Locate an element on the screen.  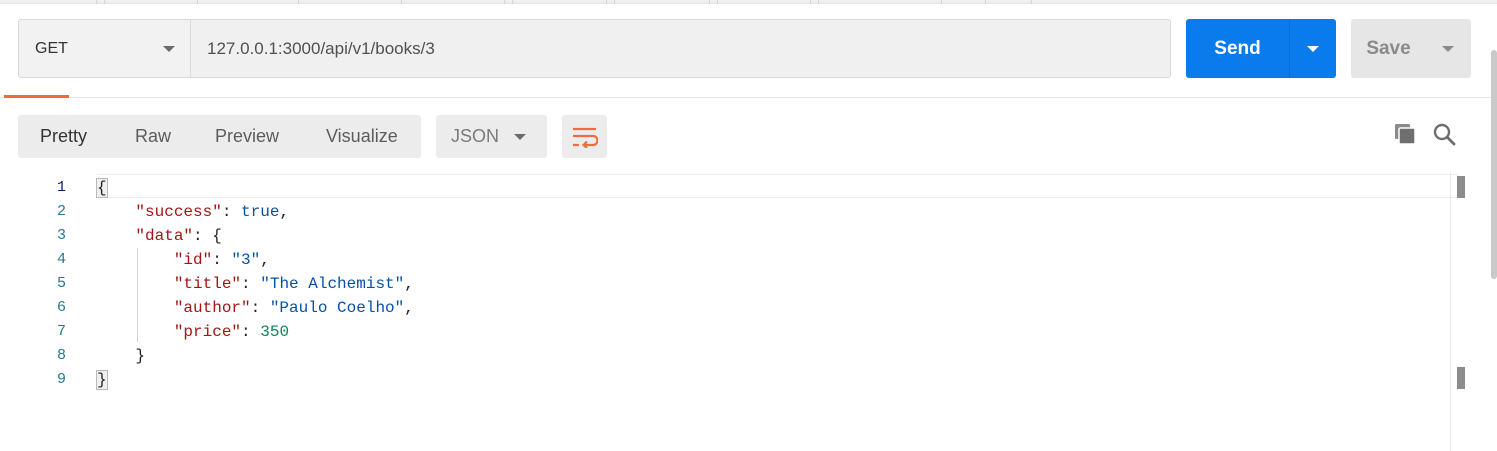
json-boolean: true is located at coordinates (260, 212).